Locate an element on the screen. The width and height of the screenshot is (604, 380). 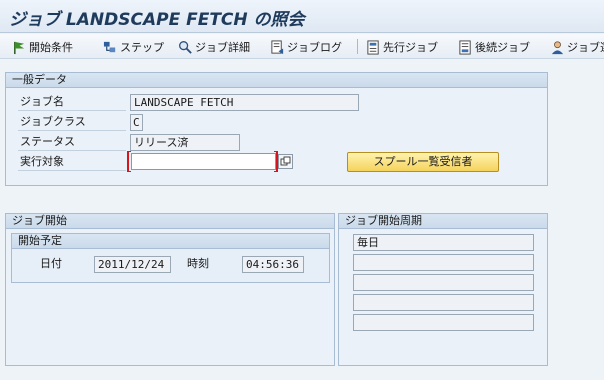
toolbar-label: ジョブログ is located at coordinates (314, 47).